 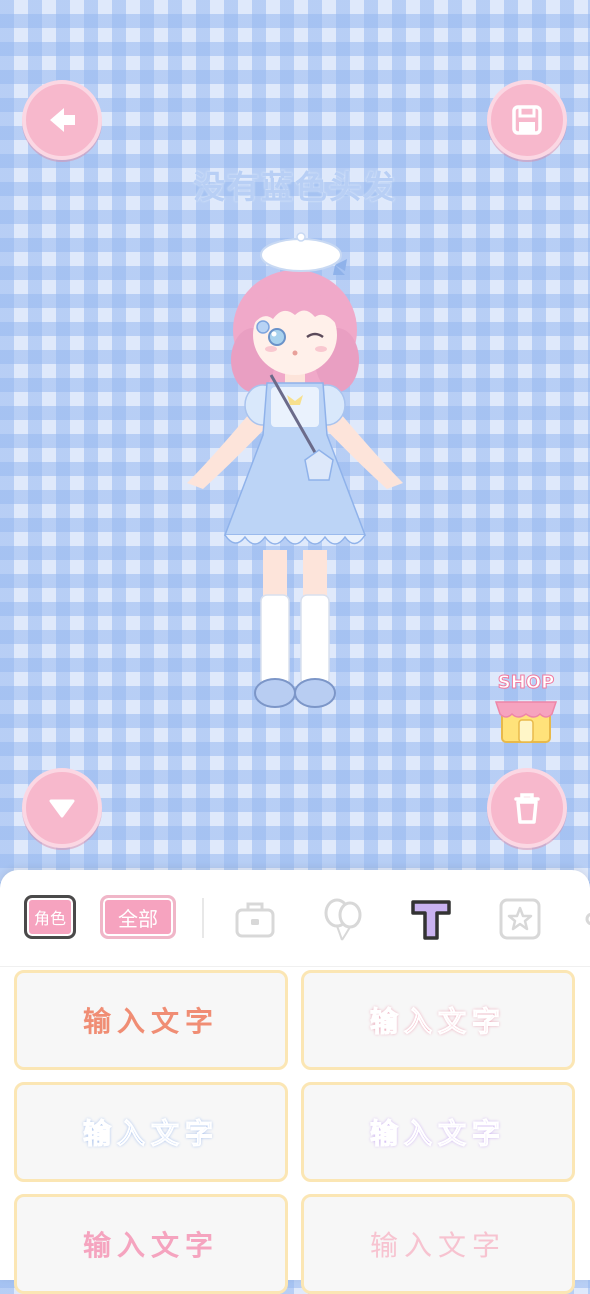 I want to click on back-arrow-icon, so click(x=62, y=120).